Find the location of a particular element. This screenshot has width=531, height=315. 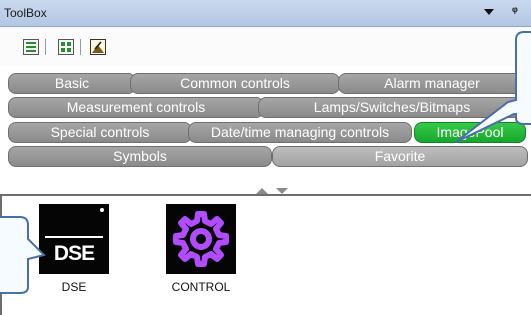

imagepool-item-control: CONTROL is located at coordinates (201, 249).